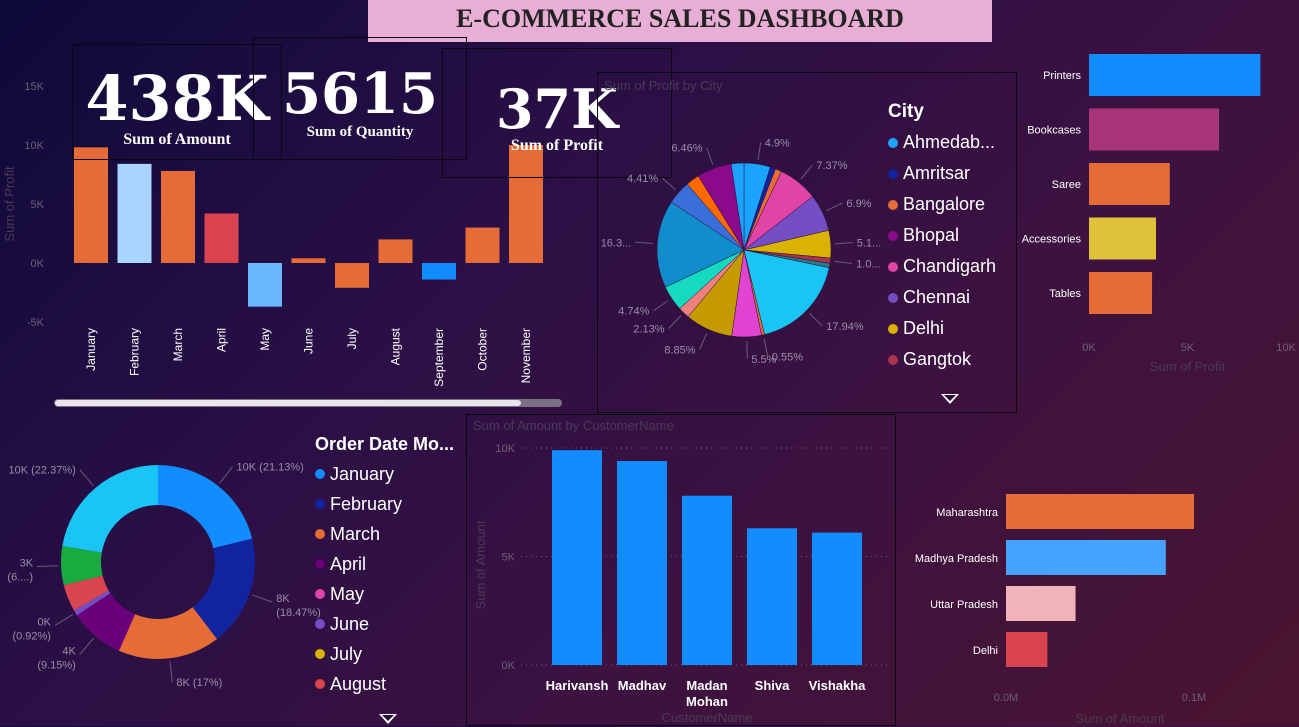  I want to click on y-tick-label: Maharashtra, so click(967, 513).